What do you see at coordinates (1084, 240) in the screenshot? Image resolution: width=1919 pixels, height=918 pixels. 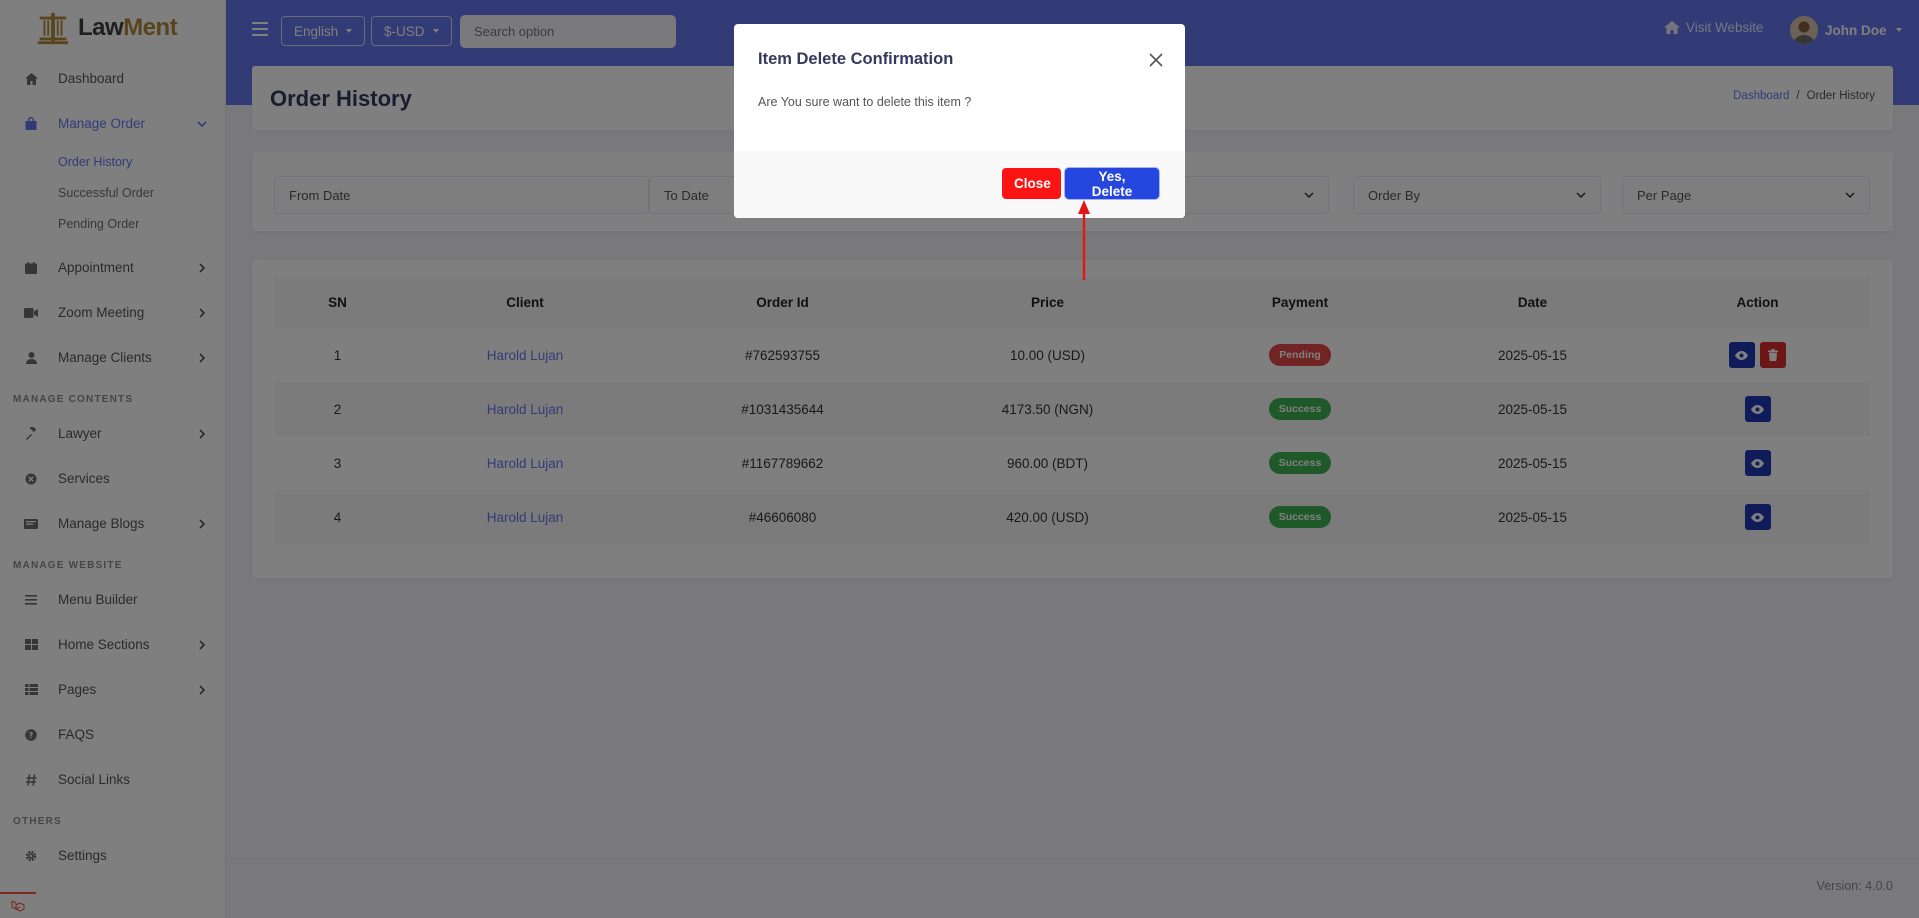 I see `red-arrow-annotation-icon` at bounding box center [1084, 240].